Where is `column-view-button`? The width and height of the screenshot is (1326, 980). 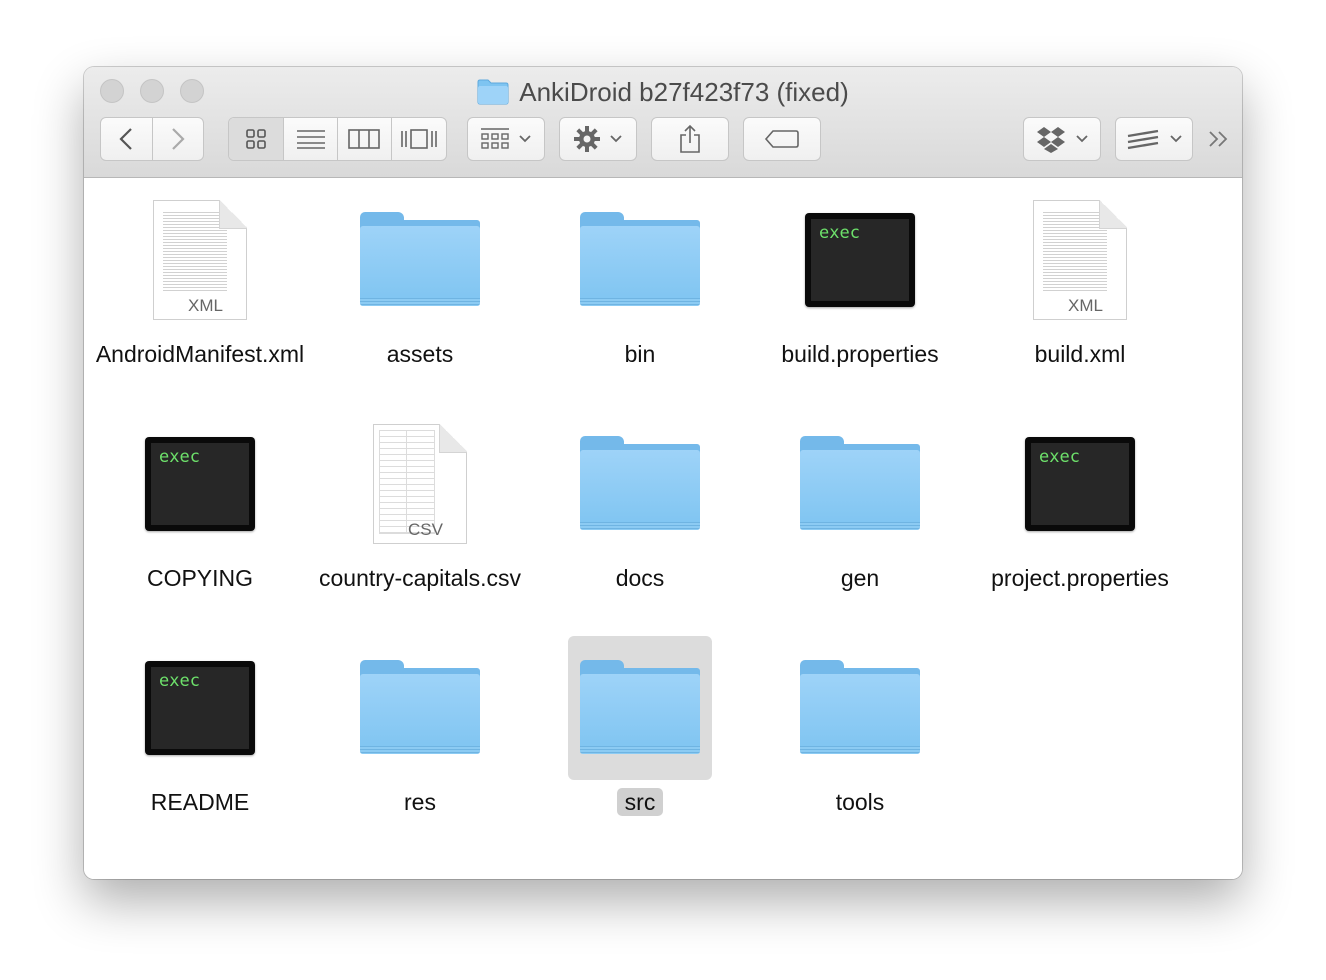
column-view-button is located at coordinates (364, 139).